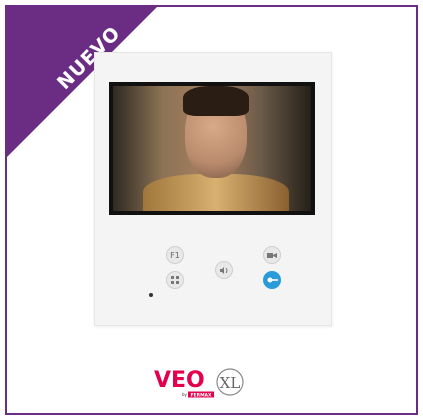  I want to click on f1-button: F1, so click(175, 255).